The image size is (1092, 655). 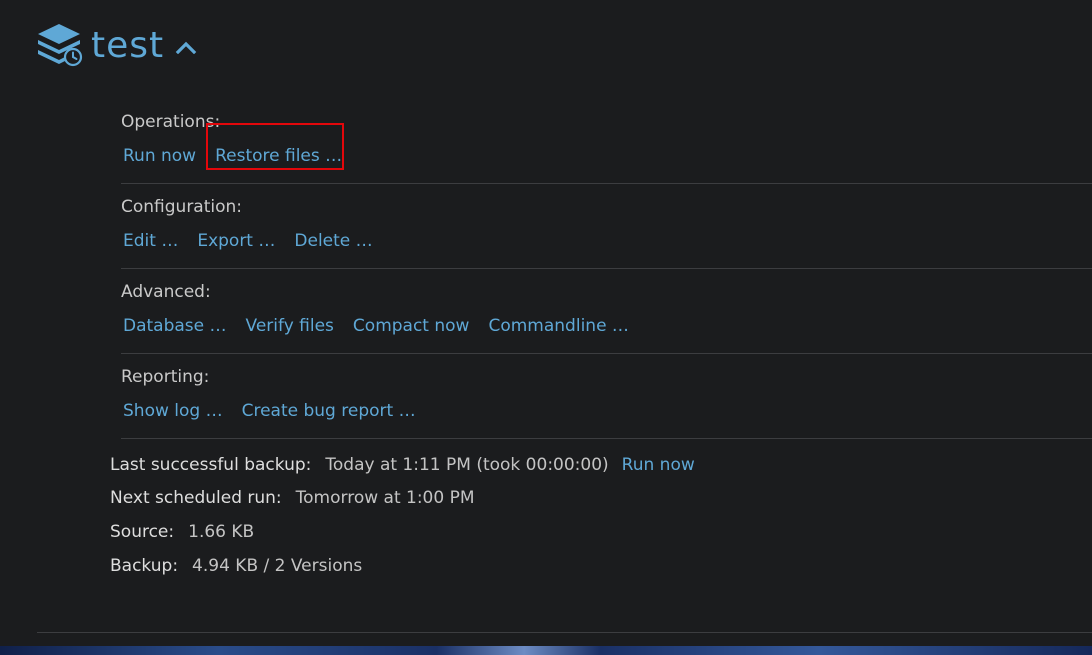 I want to click on backup-size-row: Backup: 4.94 KB / 2 Versions, so click(x=236, y=566).